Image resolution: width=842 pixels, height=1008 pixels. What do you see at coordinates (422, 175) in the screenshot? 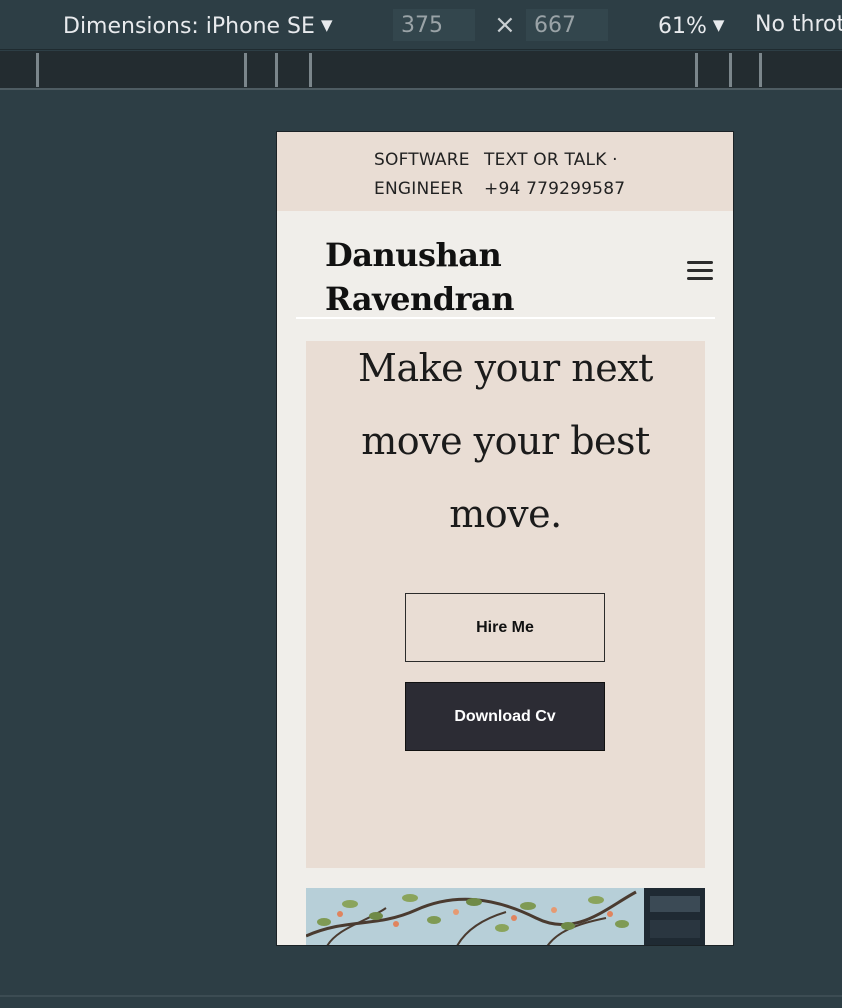
I see `topbar-role: SOFTWARE ENGINEER` at bounding box center [422, 175].